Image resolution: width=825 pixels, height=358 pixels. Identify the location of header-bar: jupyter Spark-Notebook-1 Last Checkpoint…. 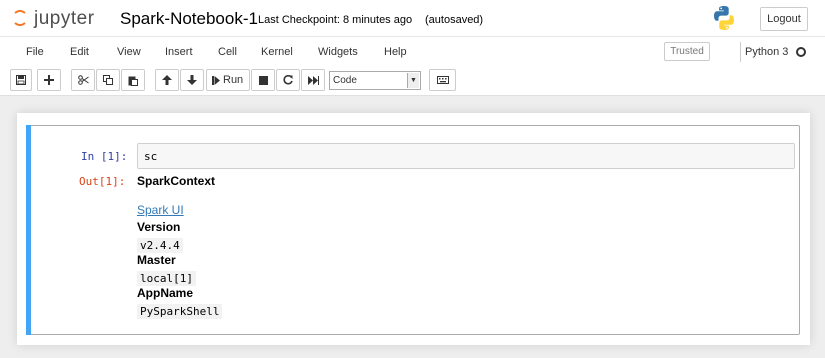
(412, 18).